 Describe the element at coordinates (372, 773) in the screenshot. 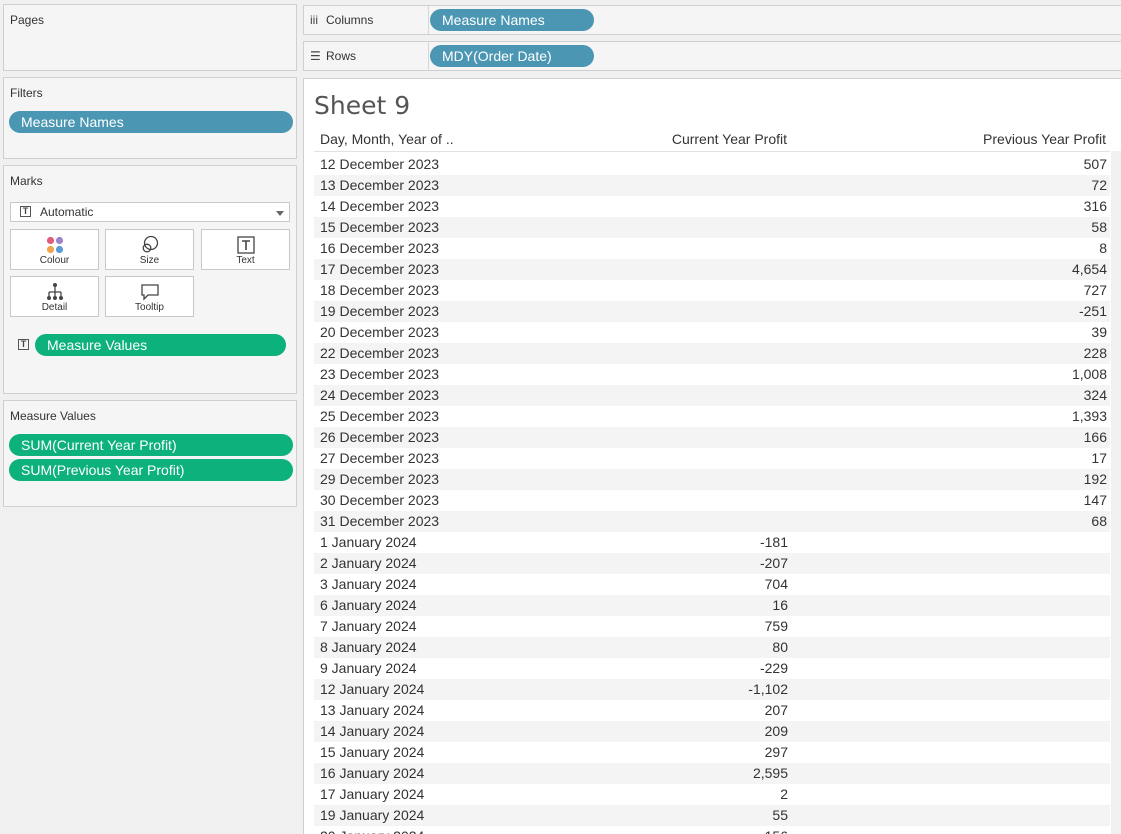

I see `row-date-cell: 16 January 2024` at that location.